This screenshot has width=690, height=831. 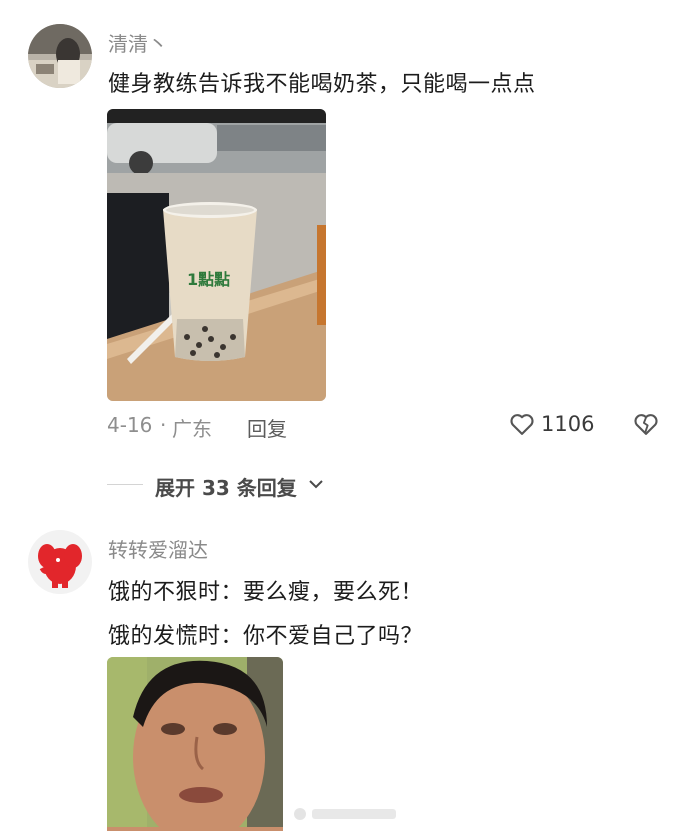 What do you see at coordinates (267, 427) in the screenshot?
I see `reply-button: 回复` at bounding box center [267, 427].